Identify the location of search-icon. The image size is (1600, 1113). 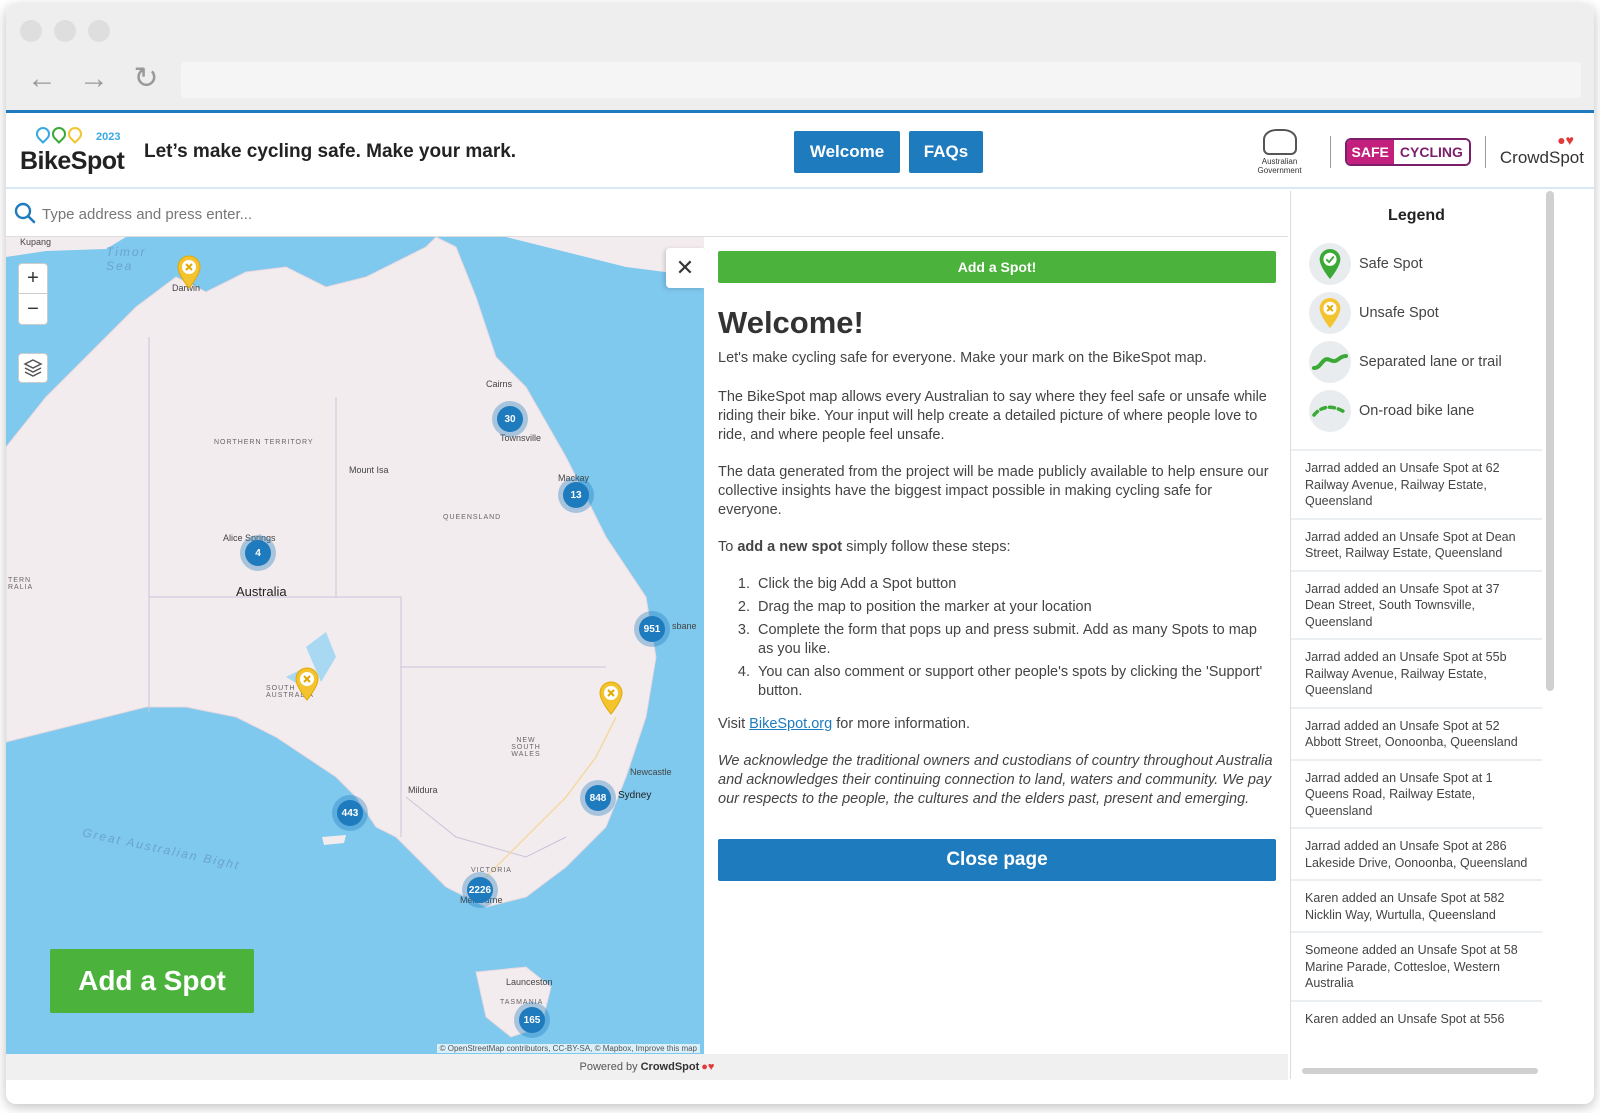
(25, 213).